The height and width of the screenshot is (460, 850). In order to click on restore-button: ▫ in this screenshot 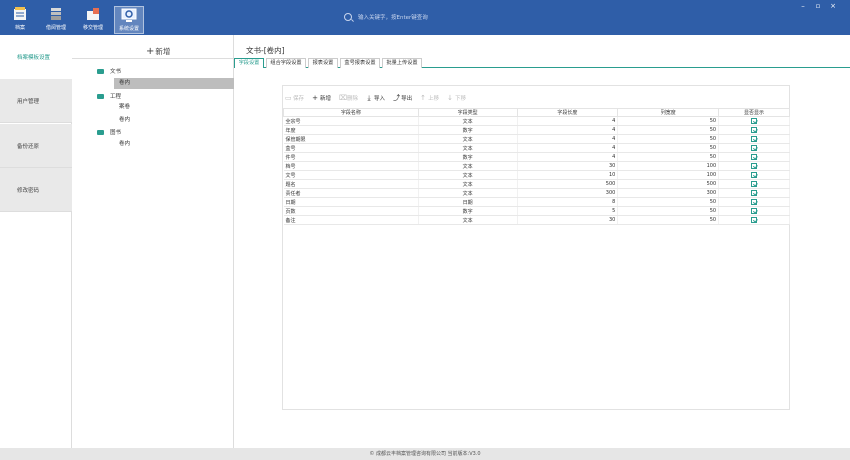, I will do `click(818, 6)`.